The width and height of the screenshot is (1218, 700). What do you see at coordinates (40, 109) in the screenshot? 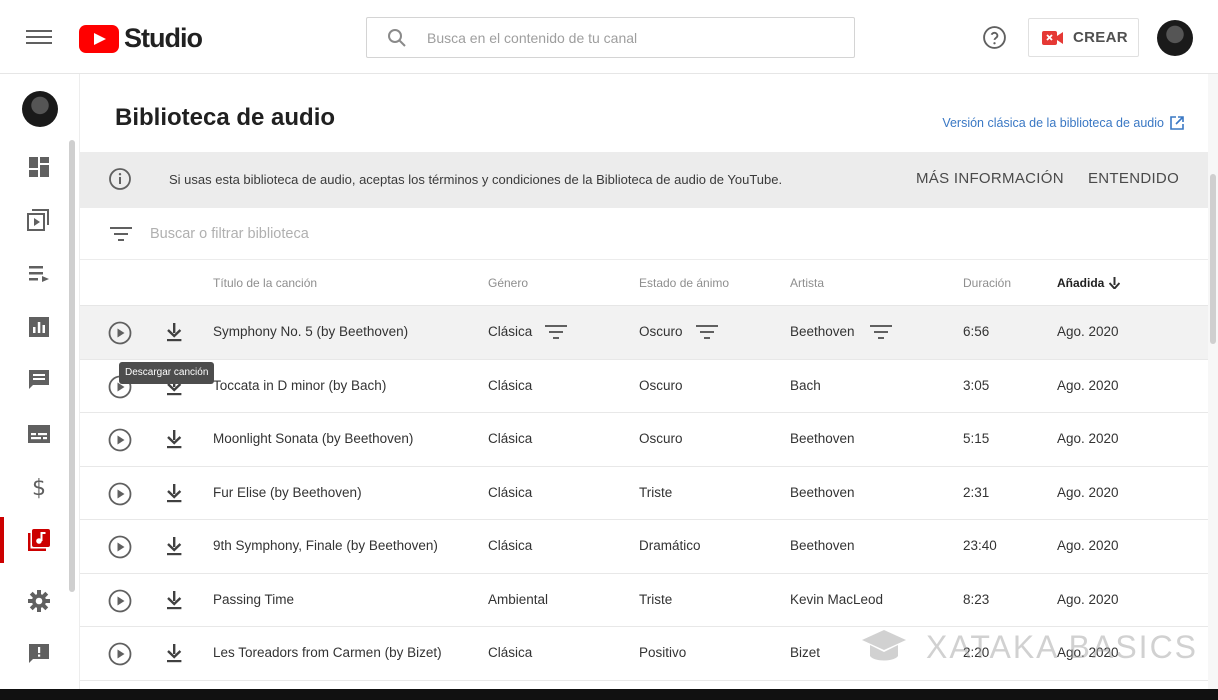
I see `channel-avatar` at bounding box center [40, 109].